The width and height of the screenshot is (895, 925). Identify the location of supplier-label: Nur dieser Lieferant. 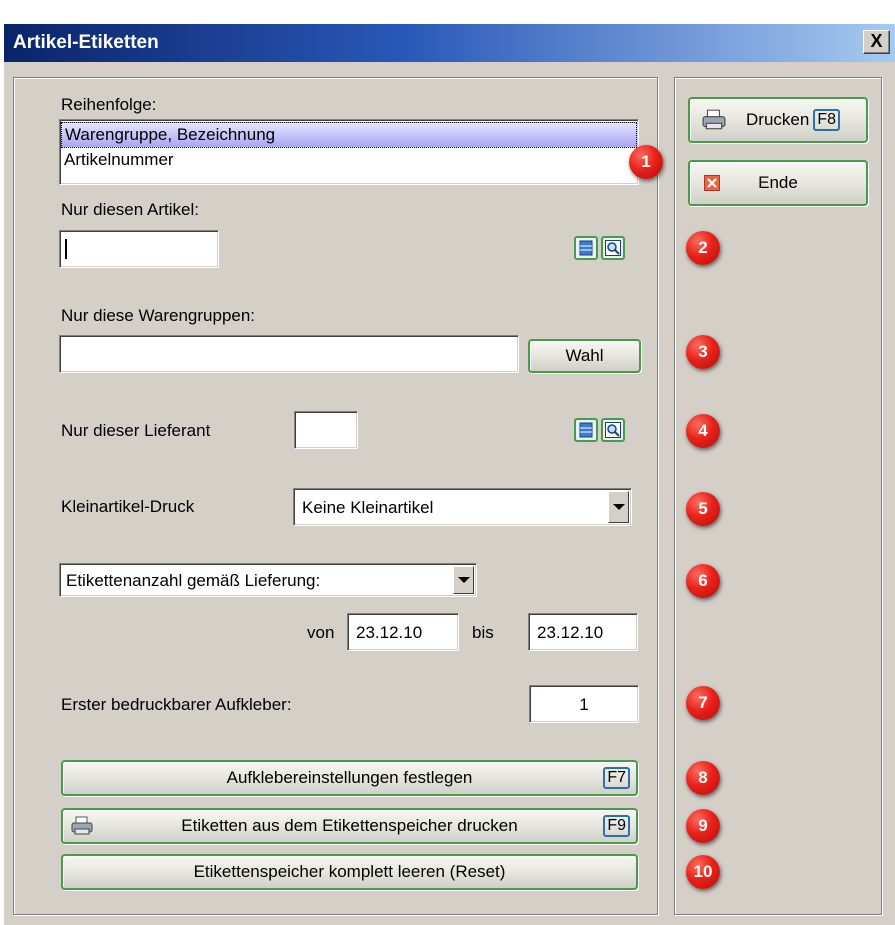
(136, 430).